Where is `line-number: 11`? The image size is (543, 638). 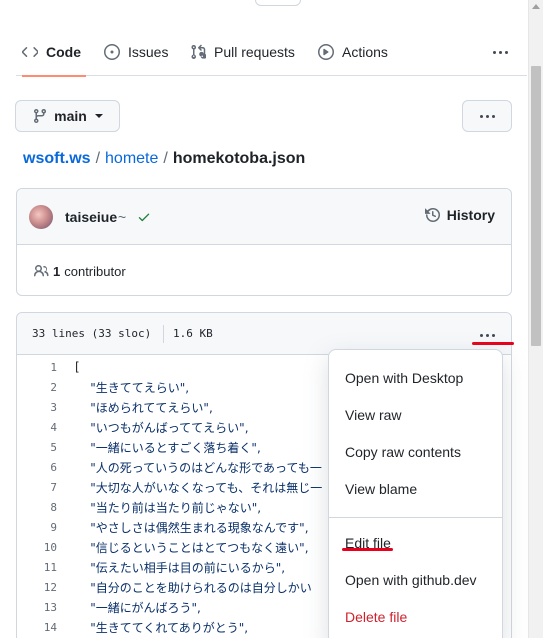
line-number: 11 is located at coordinates (37, 567).